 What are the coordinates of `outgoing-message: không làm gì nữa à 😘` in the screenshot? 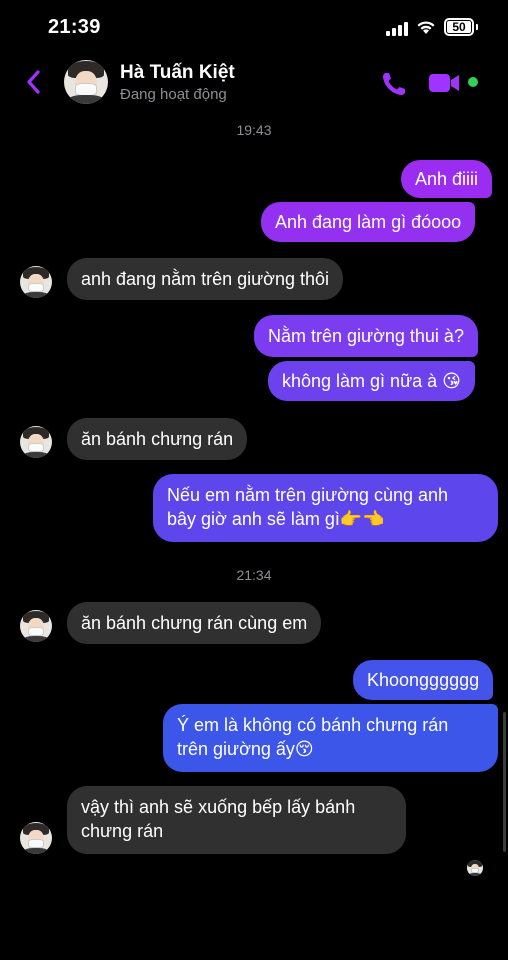 It's located at (371, 381).